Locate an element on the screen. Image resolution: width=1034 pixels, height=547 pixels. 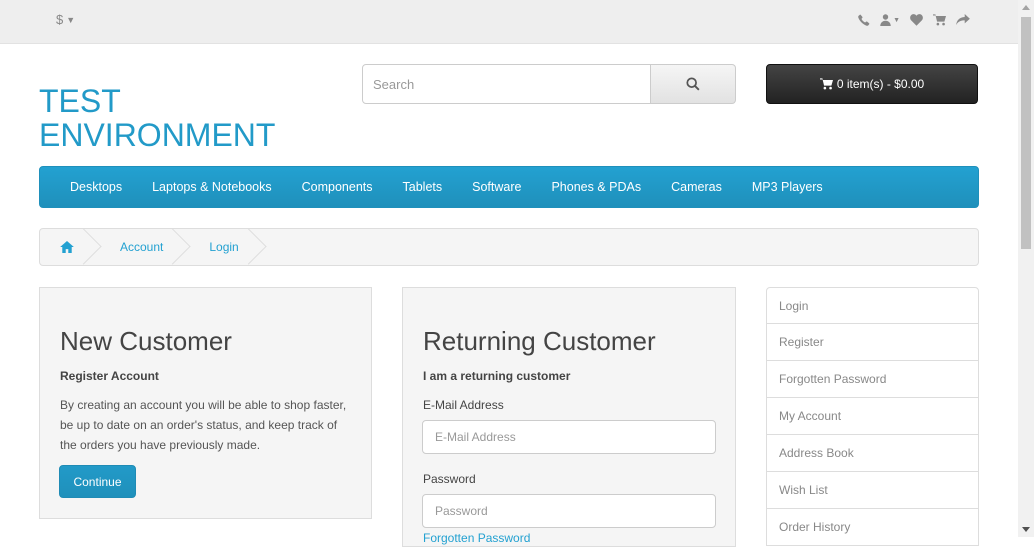
store-logo: TEST ENVIRONMENT is located at coordinates (169, 118).